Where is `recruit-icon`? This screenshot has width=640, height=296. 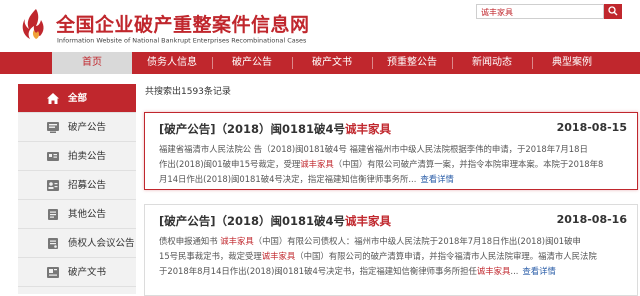 recruit-icon is located at coordinates (53, 185).